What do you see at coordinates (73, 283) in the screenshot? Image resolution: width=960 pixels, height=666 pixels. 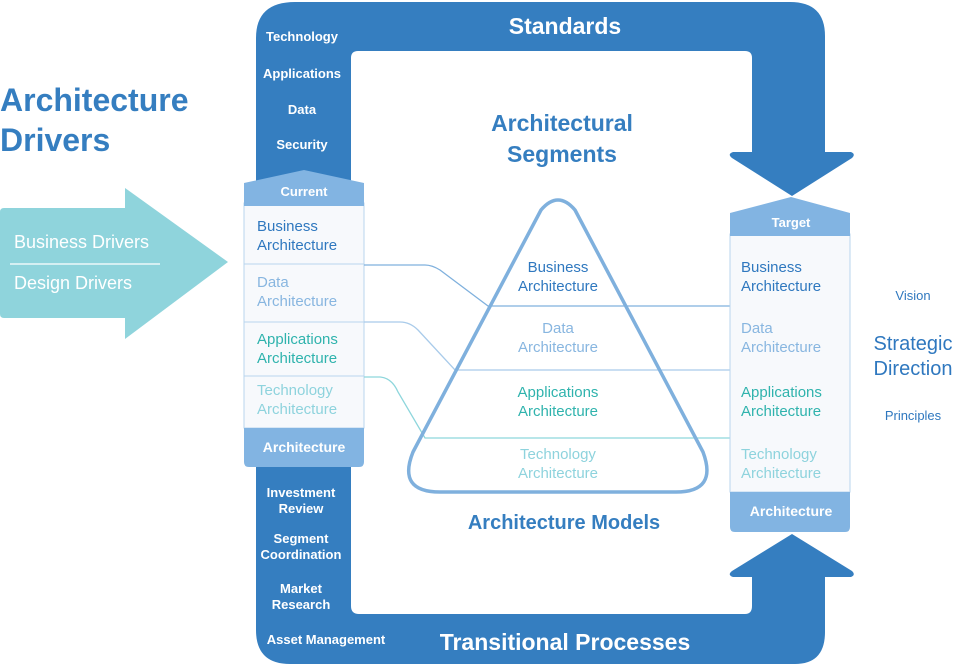 I see `design-drivers-label: Design Drivers` at bounding box center [73, 283].